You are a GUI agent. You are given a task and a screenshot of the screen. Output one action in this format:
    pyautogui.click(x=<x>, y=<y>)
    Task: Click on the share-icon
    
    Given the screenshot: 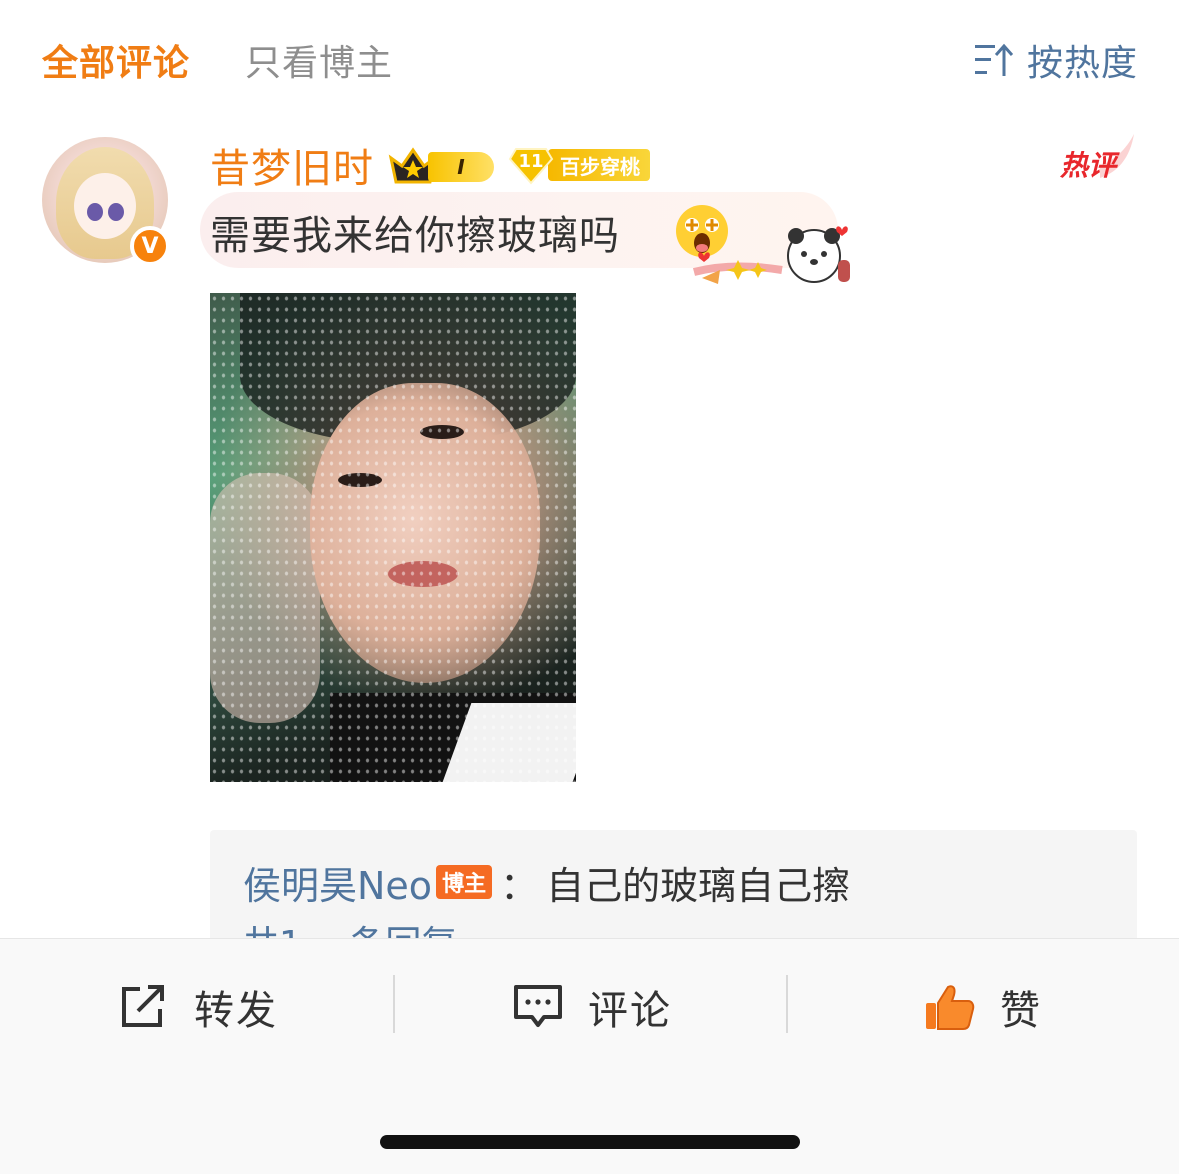 What is the action you would take?
    pyautogui.click(x=143, y=1006)
    